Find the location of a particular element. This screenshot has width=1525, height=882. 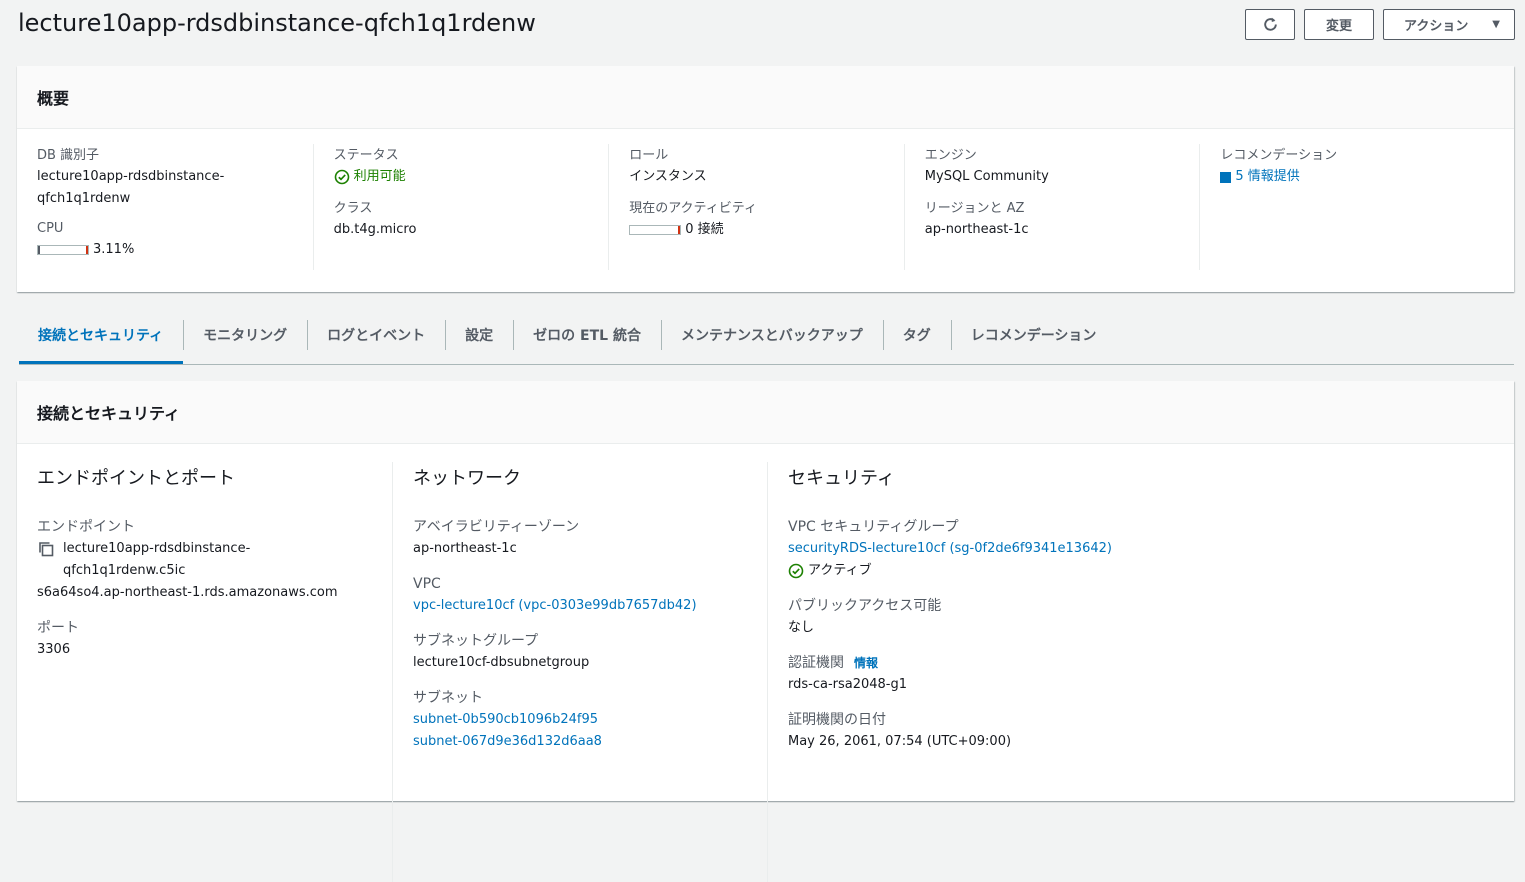

ca-label-row: 認証機関 情報 is located at coordinates (955, 663).